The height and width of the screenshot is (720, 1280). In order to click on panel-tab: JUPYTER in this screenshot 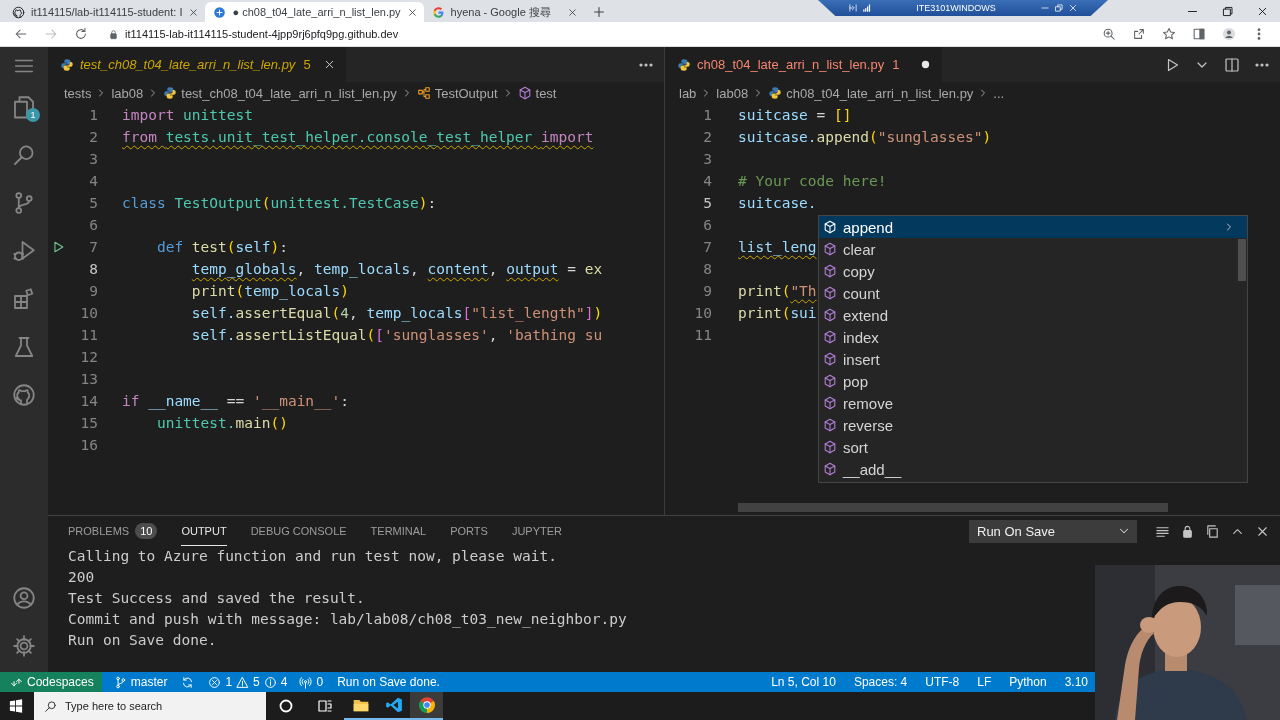, I will do `click(537, 531)`.